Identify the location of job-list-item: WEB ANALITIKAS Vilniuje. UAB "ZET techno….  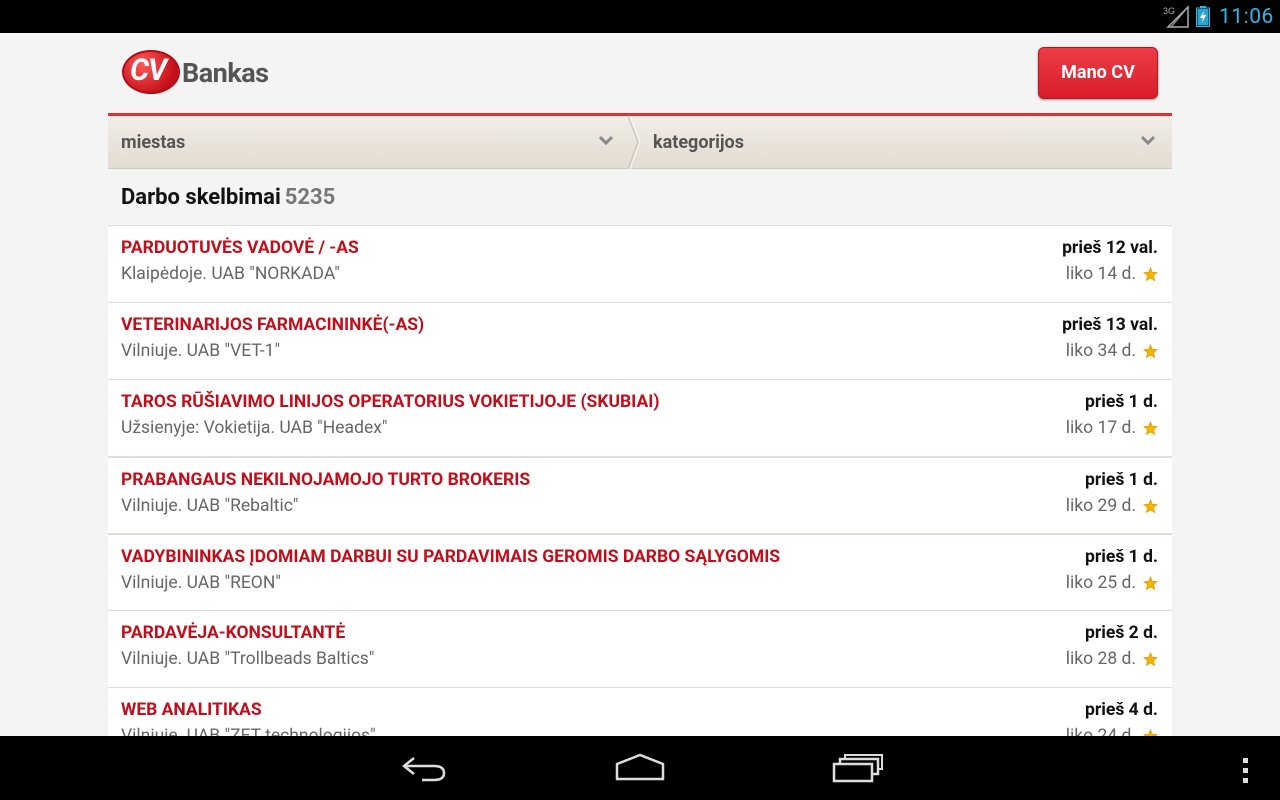
(640, 711).